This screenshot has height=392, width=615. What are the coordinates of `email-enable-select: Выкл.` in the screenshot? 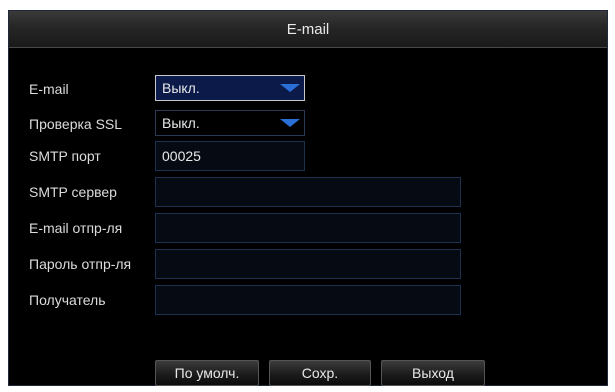 It's located at (230, 88).